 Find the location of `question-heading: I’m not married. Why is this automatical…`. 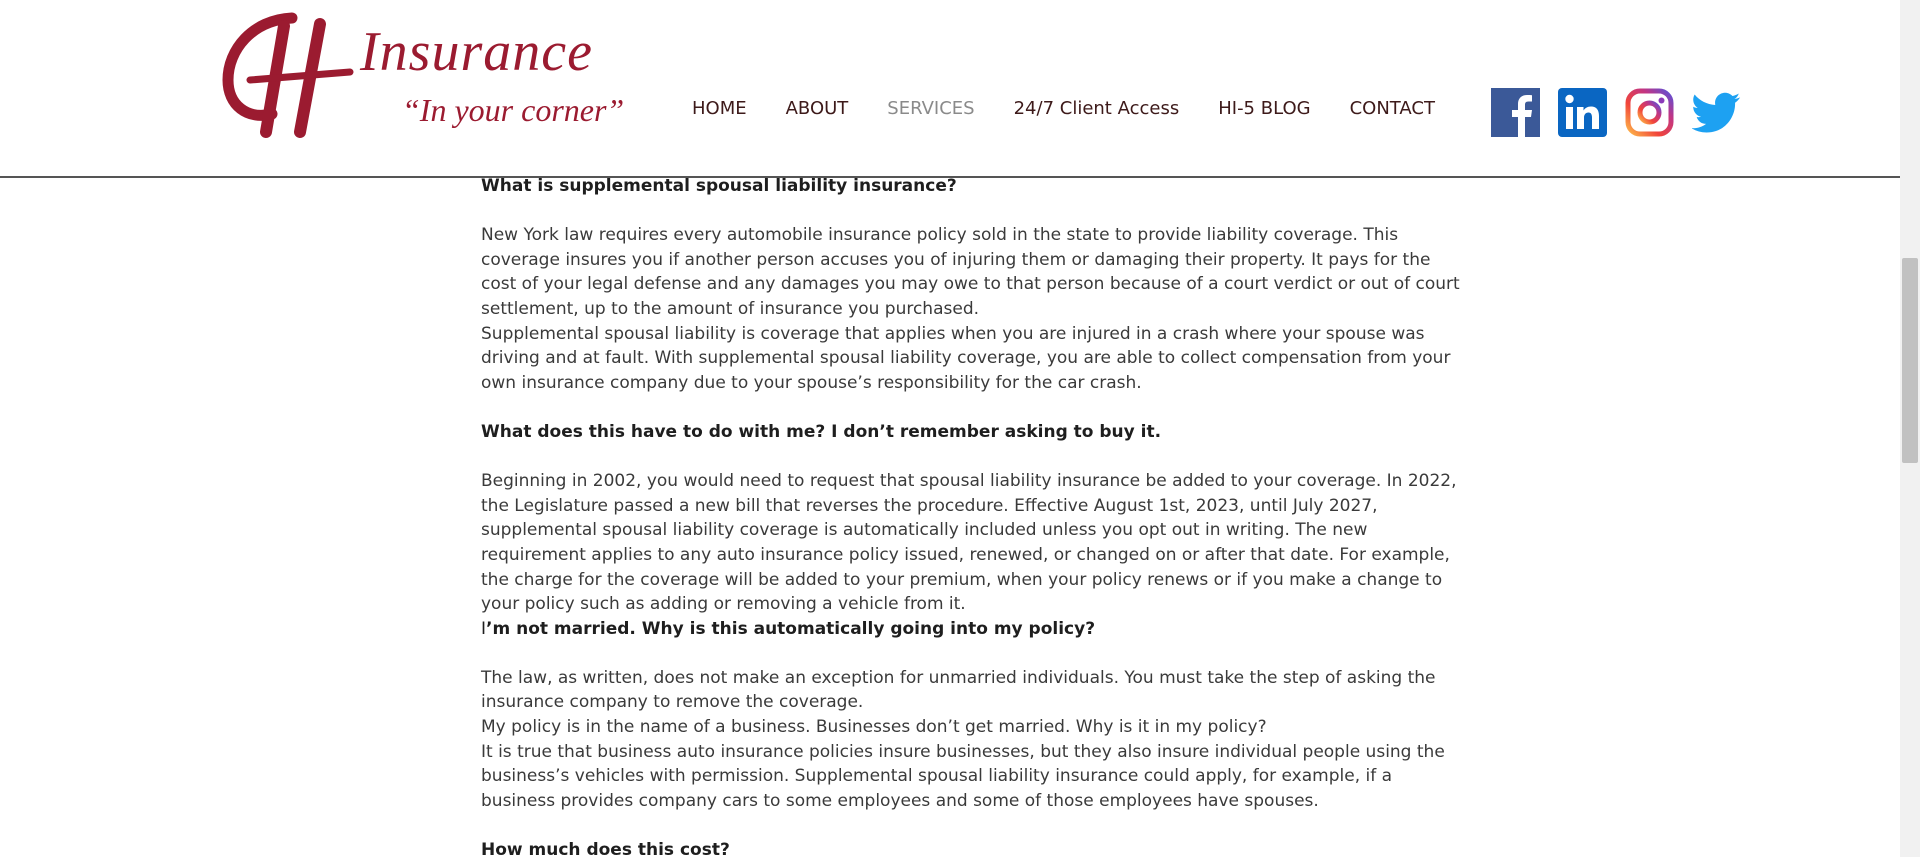

question-heading: I’m not married. Why is this automatical… is located at coordinates (971, 629).